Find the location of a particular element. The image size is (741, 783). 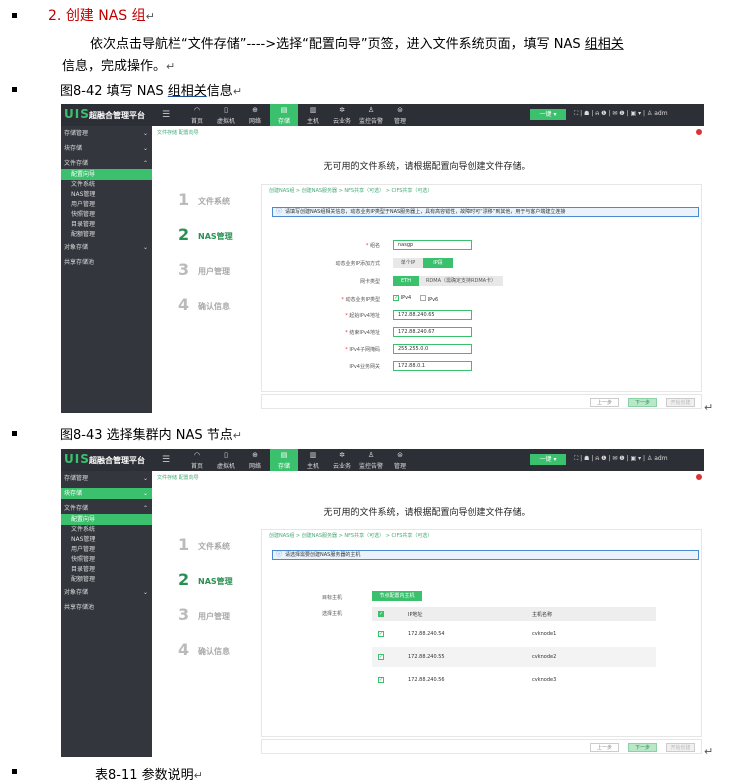

sidebar-item-label: 配额管理 is located at coordinates (83, 579).